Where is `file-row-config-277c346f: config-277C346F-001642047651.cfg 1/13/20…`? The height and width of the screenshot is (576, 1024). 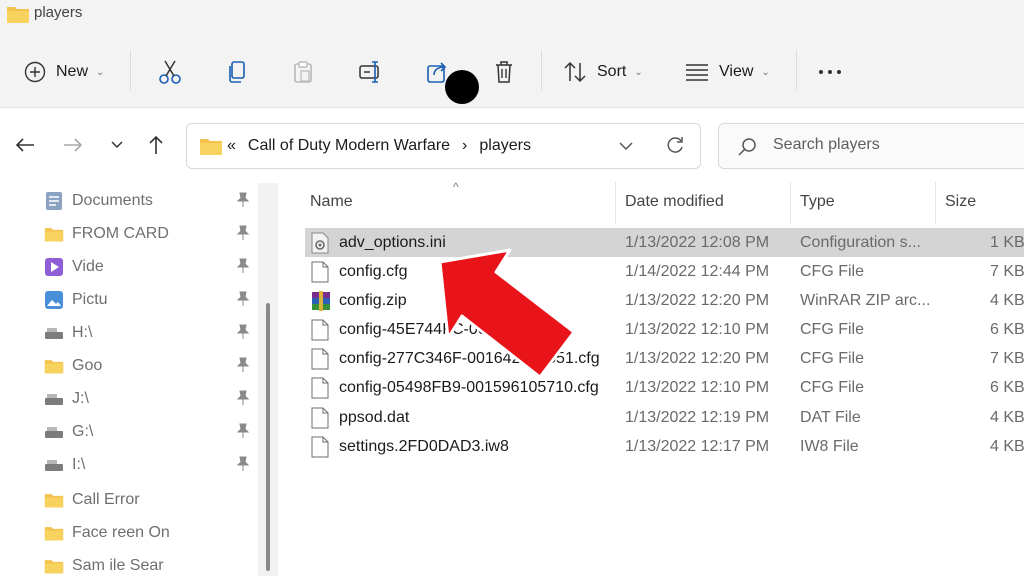
file-row-config-277c346f: config-277C346F-001642047651.cfg 1/13/20… is located at coordinates (664, 358).